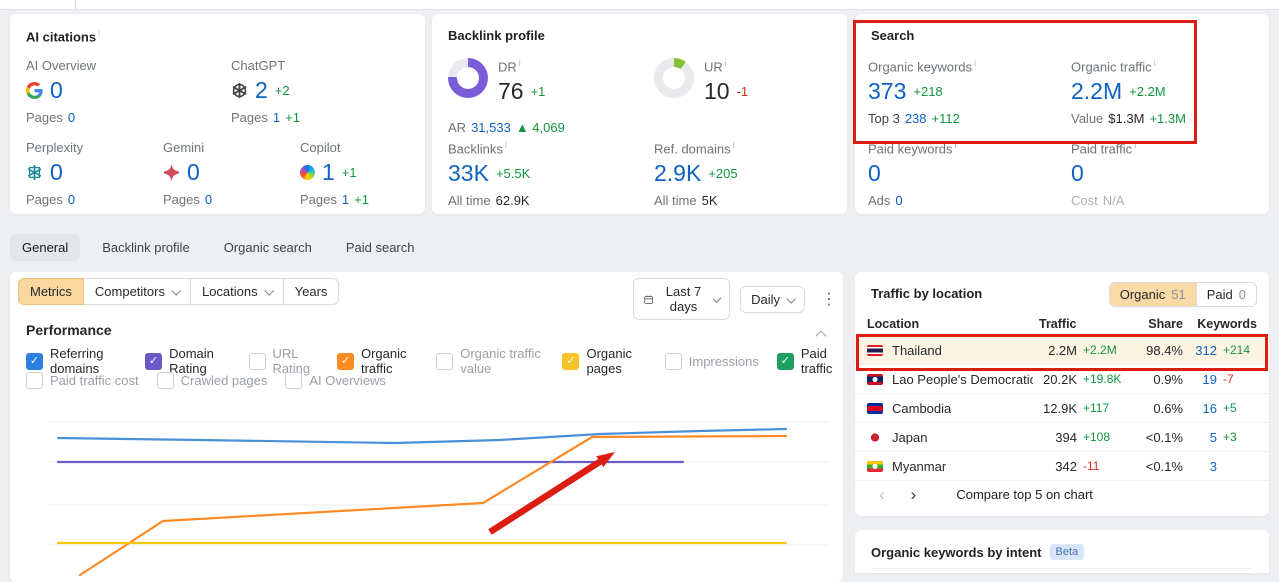 The height and width of the screenshot is (582, 1279). What do you see at coordinates (1067, 552) in the screenshot?
I see `beta-badge: Beta` at bounding box center [1067, 552].